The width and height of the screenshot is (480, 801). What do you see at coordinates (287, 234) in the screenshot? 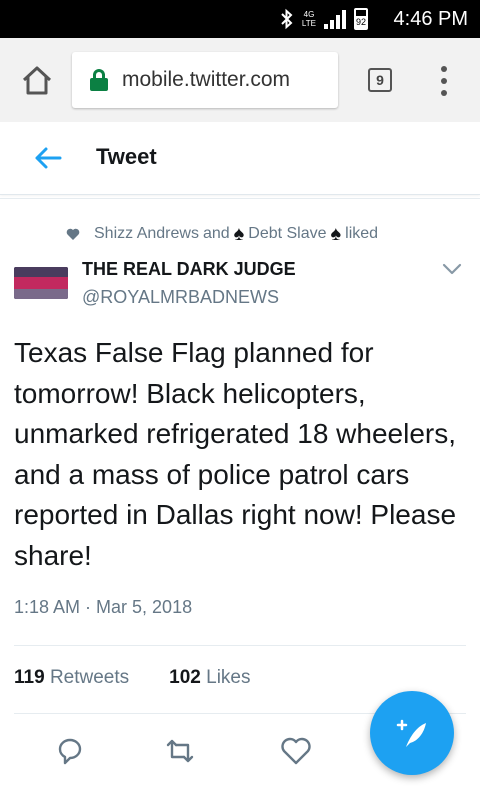
I see `liker-name-2: Debt Slave` at bounding box center [287, 234].